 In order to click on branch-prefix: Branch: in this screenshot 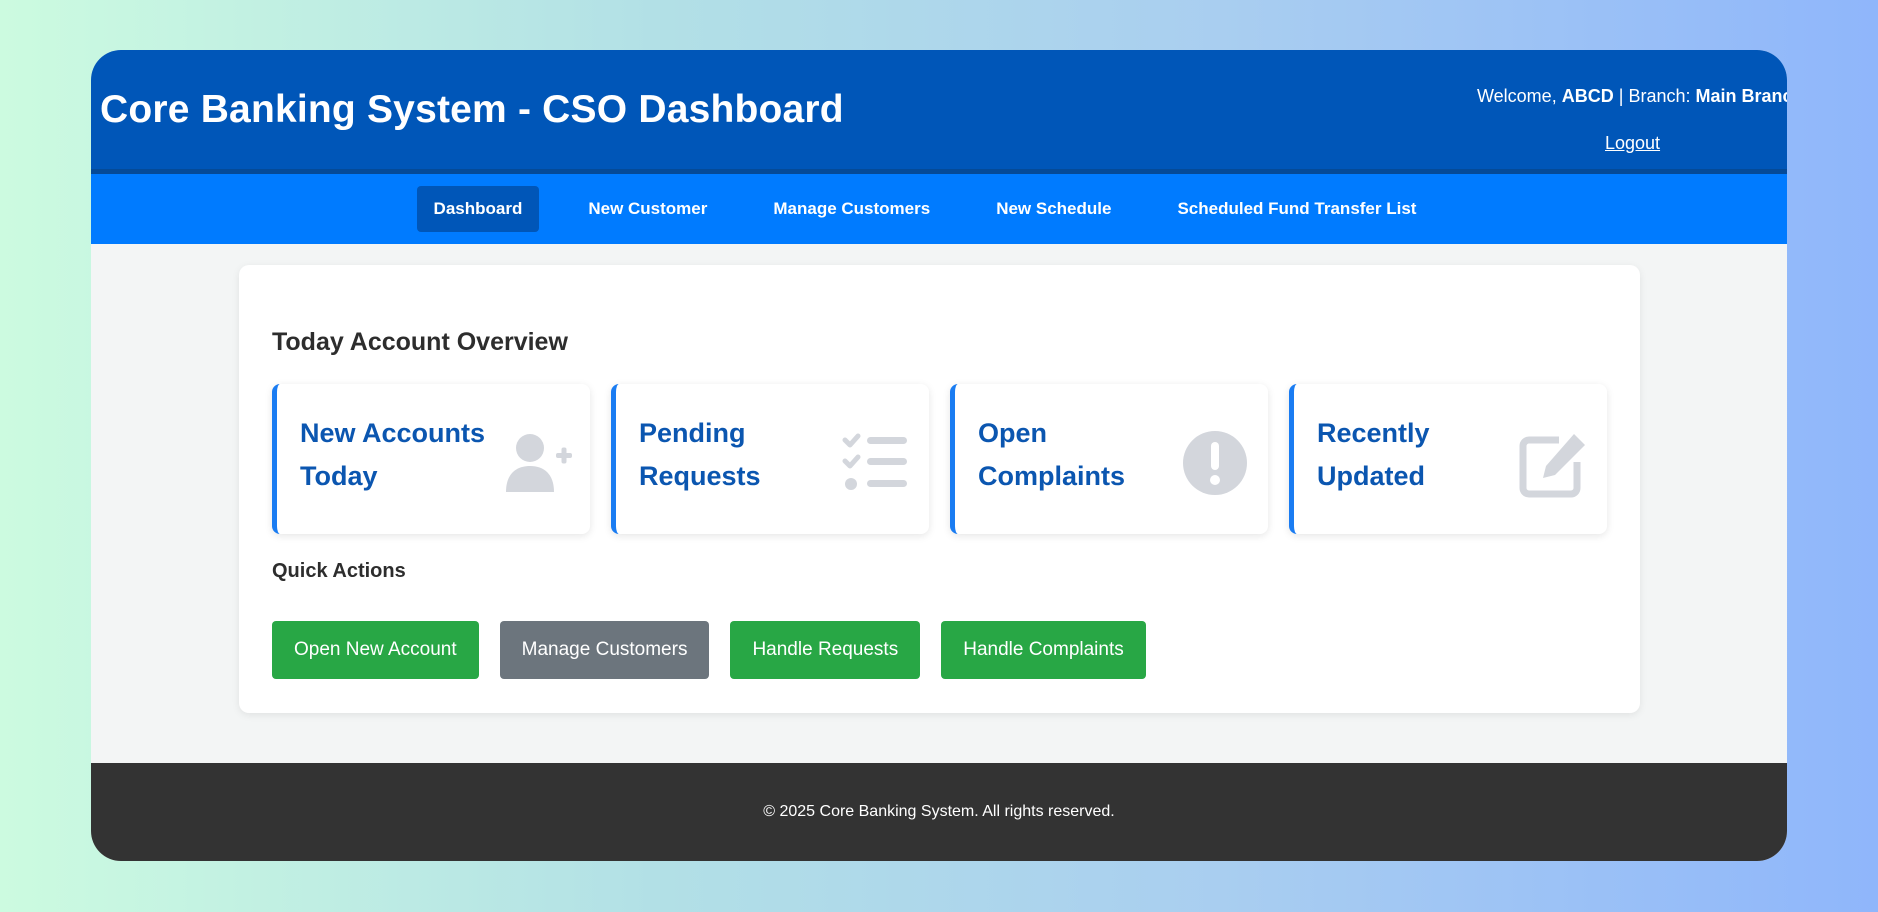, I will do `click(1659, 96)`.